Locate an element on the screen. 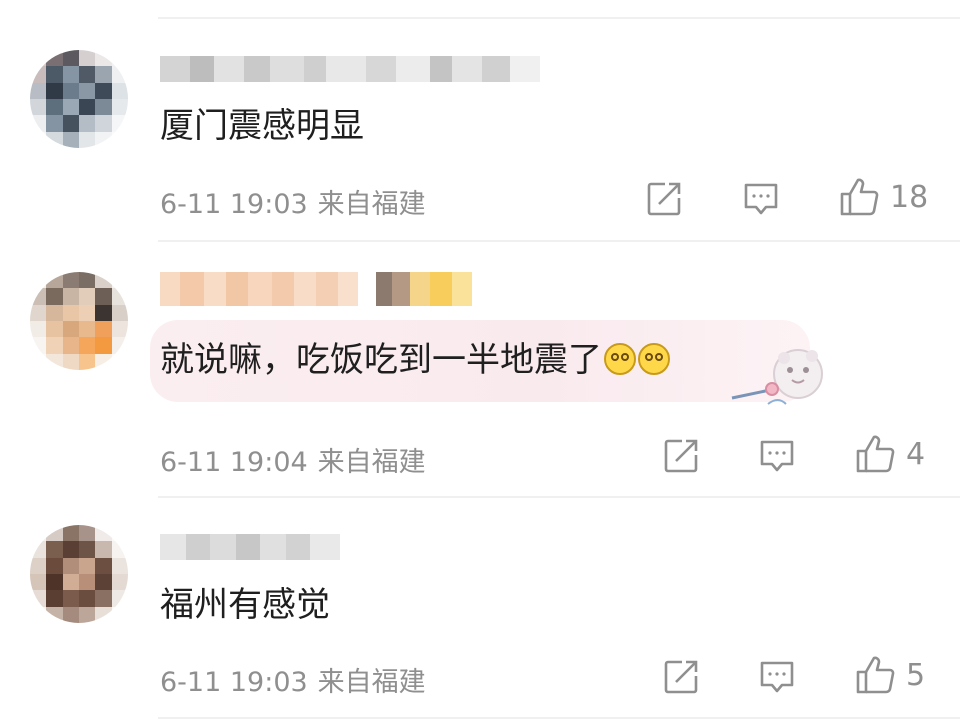 This screenshot has width=960, height=721. like-count: 4 is located at coordinates (916, 454).